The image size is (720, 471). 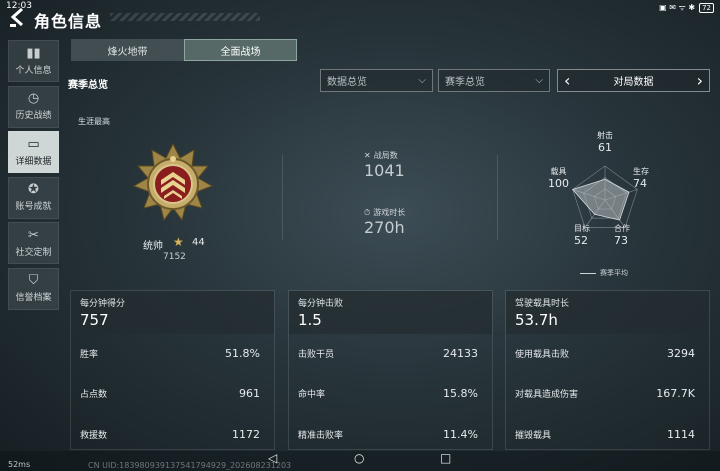 I want to click on stat-label: 占点数, so click(x=94, y=394).